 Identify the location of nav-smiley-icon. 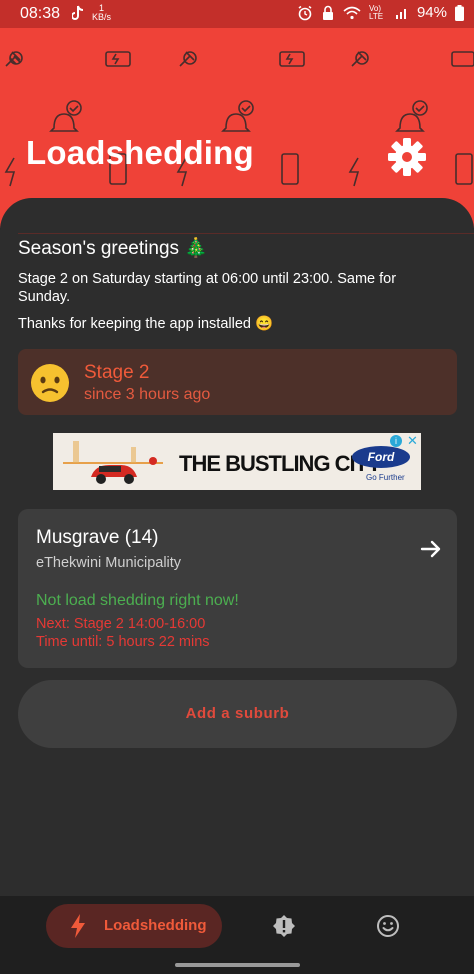
(388, 926).